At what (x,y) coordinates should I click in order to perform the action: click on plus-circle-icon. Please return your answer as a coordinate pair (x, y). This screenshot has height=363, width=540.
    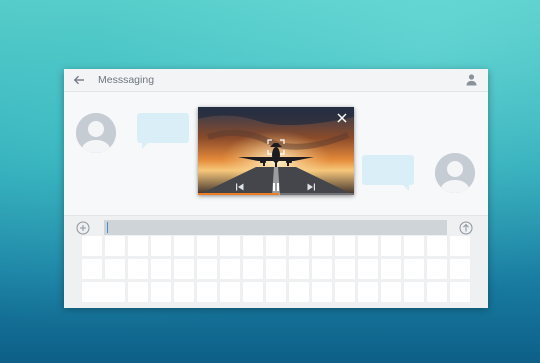
    Looking at the image, I should click on (83, 228).